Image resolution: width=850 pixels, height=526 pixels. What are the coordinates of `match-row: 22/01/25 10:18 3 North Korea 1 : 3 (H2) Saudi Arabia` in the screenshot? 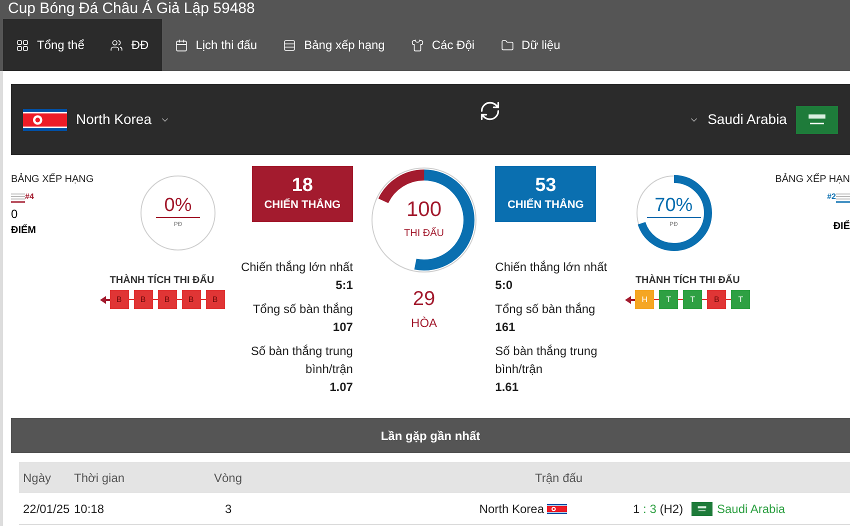 It's located at (434, 509).